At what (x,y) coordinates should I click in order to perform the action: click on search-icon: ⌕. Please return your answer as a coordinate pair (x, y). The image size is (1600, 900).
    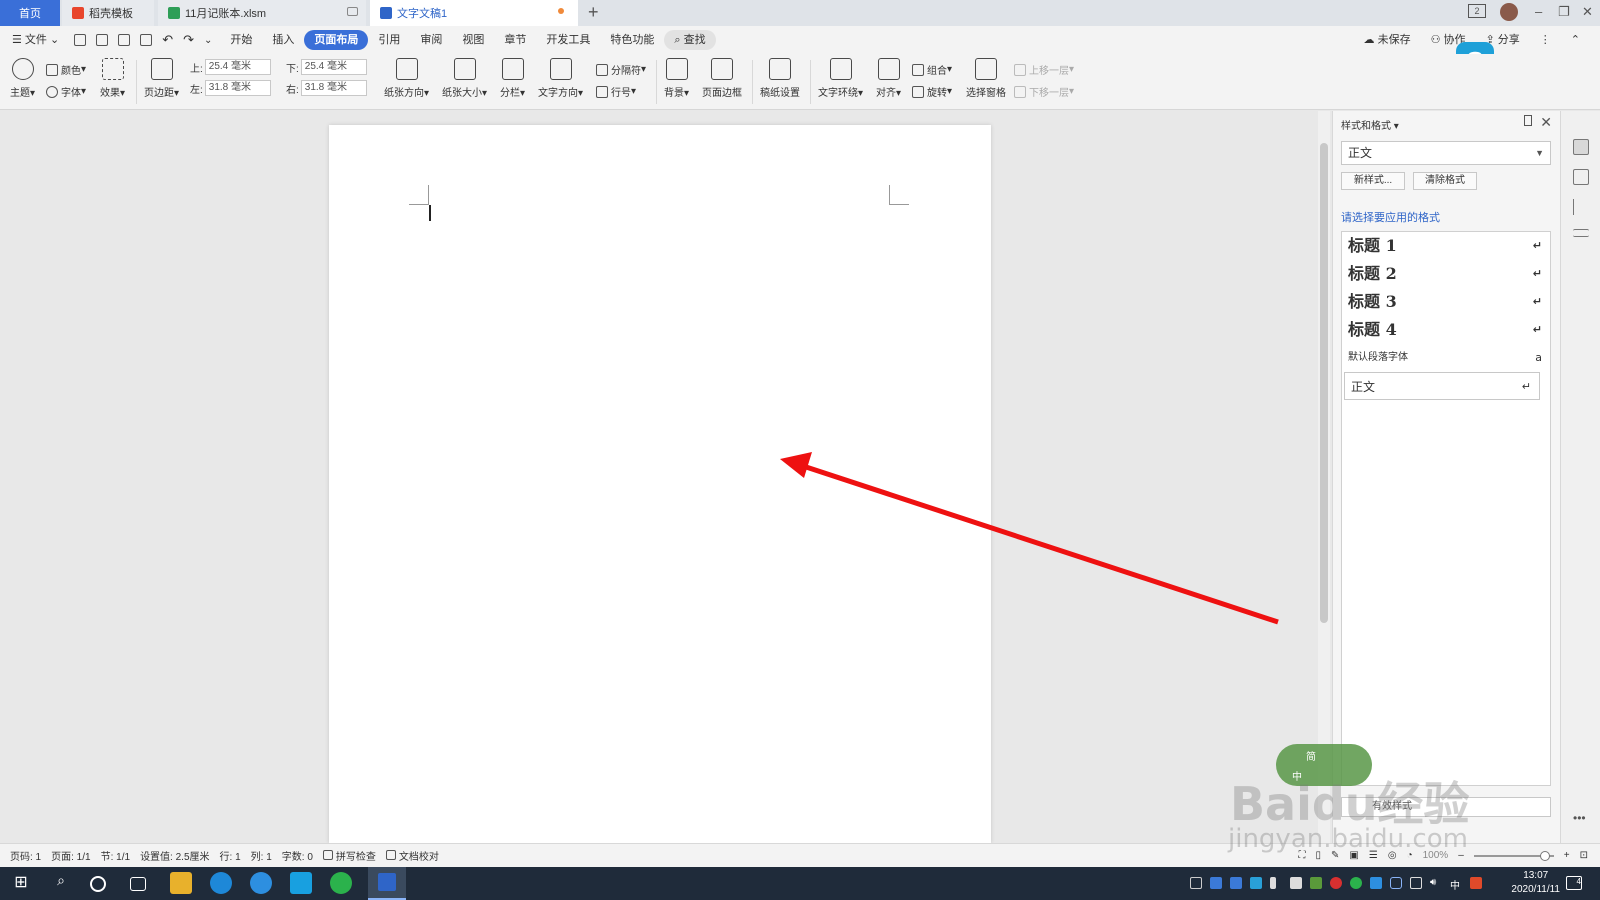
    Looking at the image, I should click on (61, 883).